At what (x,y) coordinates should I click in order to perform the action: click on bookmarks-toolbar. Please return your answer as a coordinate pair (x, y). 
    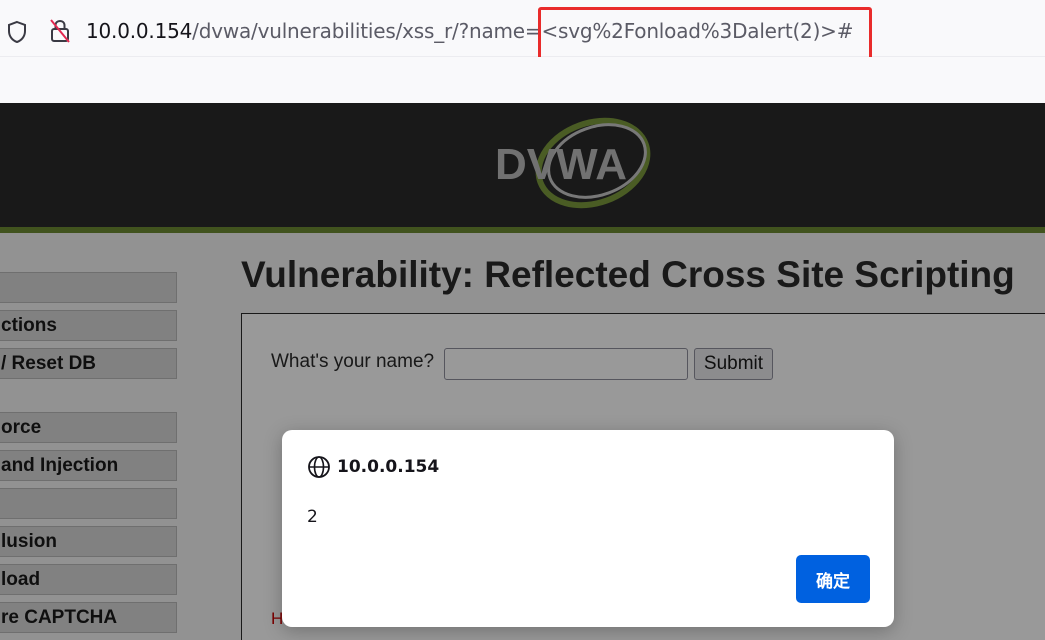
    Looking at the image, I should click on (522, 80).